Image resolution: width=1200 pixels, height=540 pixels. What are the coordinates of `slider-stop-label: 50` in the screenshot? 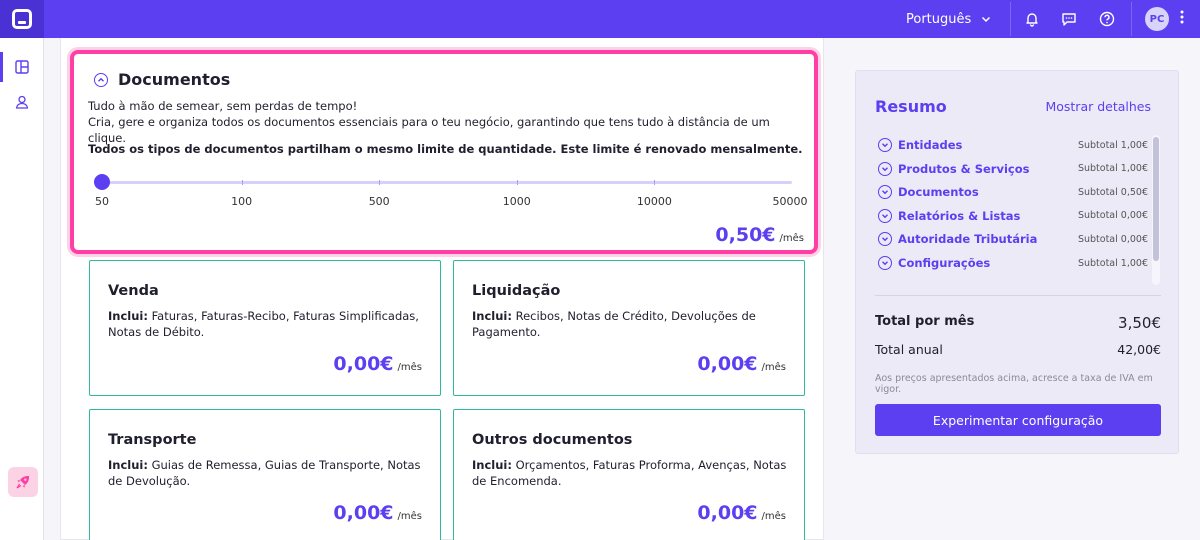 It's located at (102, 201).